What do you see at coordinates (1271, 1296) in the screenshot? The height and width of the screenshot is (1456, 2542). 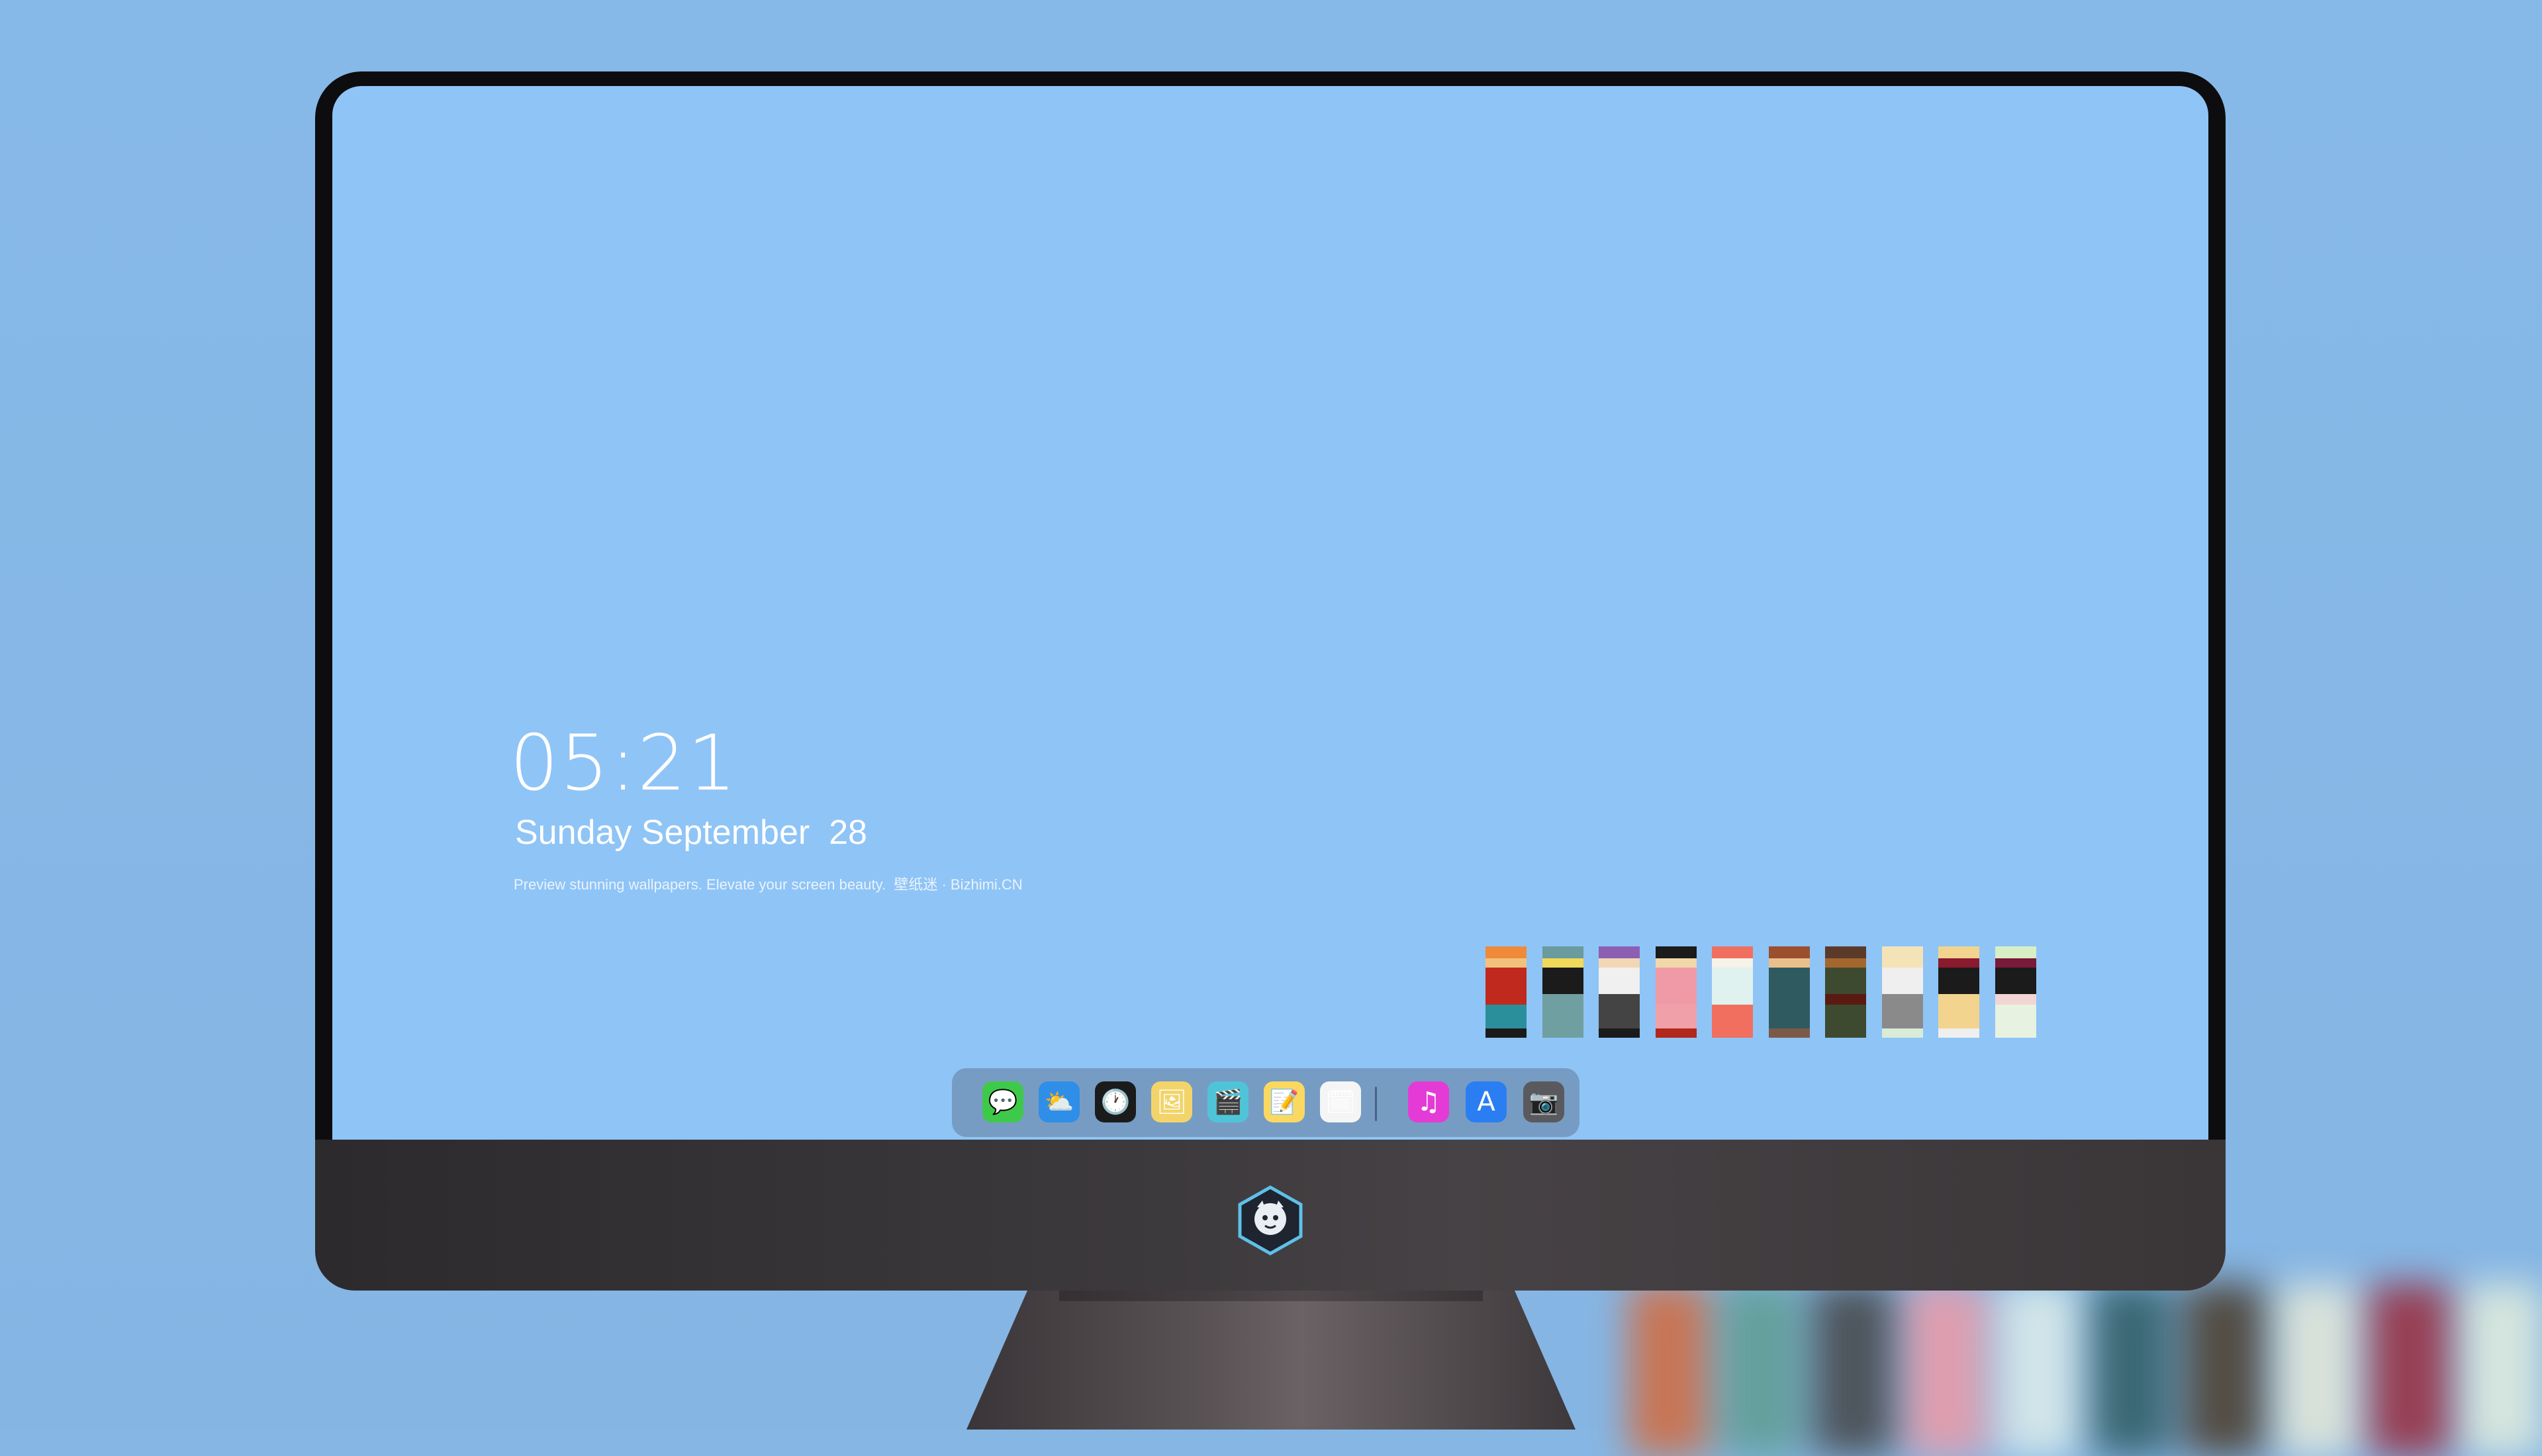 I see `stand-shadow` at bounding box center [1271, 1296].